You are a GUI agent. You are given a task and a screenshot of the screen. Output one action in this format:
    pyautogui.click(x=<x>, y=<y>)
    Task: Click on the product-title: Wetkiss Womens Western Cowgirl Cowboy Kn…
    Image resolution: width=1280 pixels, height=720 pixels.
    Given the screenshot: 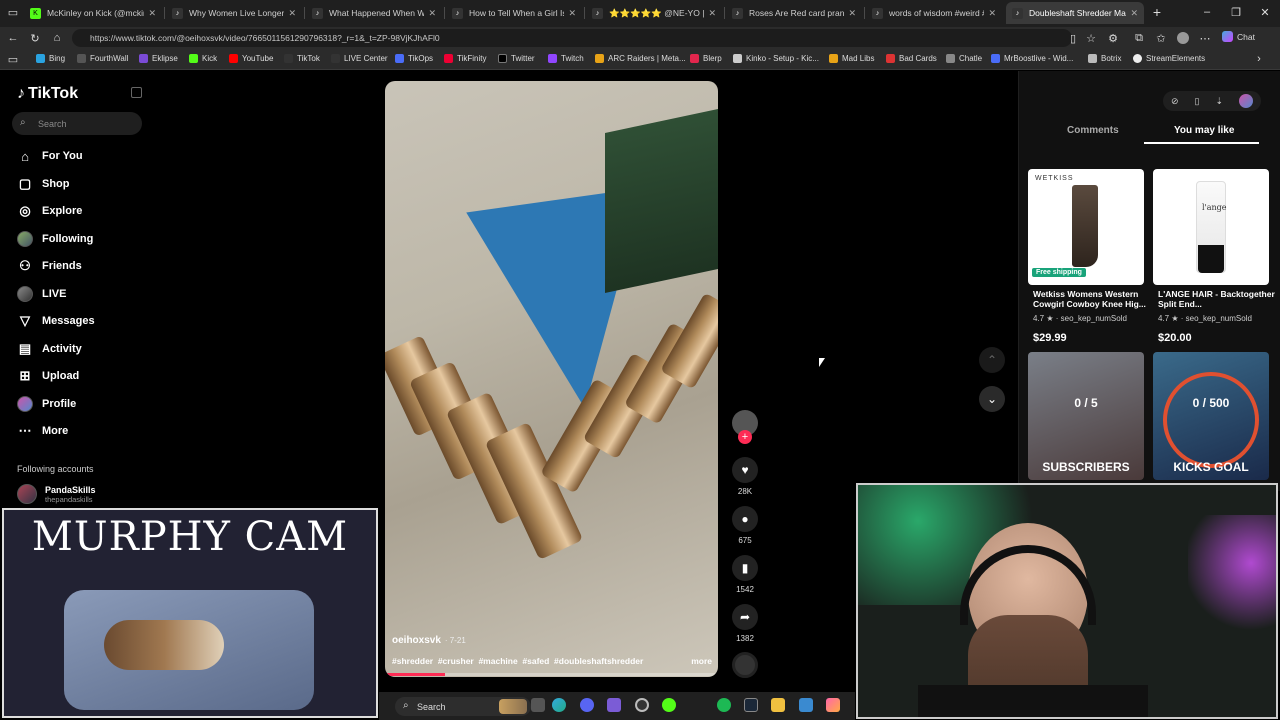 What is the action you would take?
    pyautogui.click(x=1092, y=299)
    